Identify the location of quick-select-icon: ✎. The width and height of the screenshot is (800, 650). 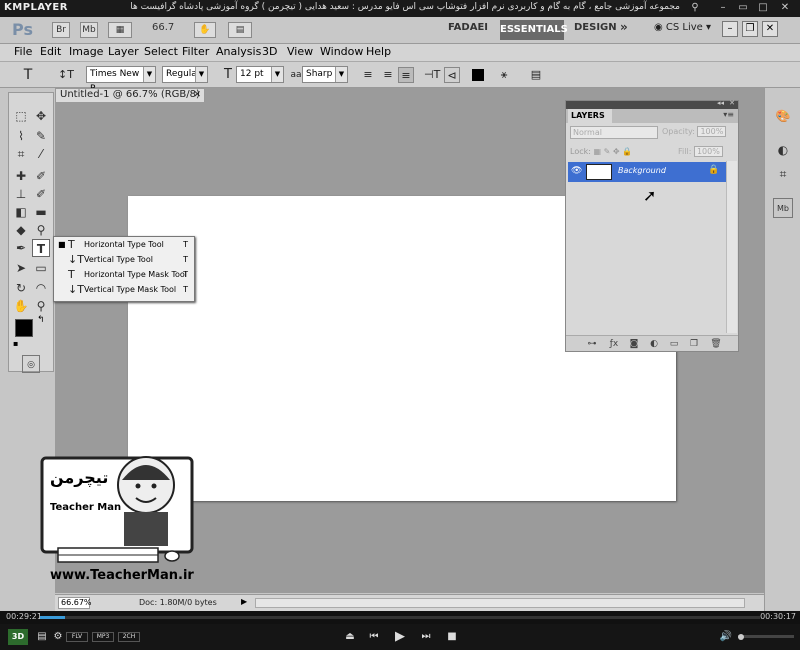
(41, 136).